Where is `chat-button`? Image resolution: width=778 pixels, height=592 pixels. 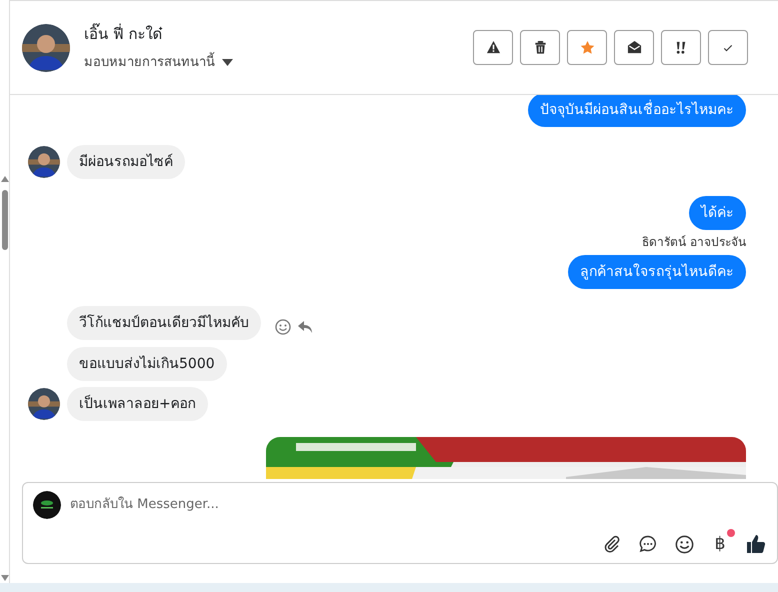 chat-button is located at coordinates (648, 544).